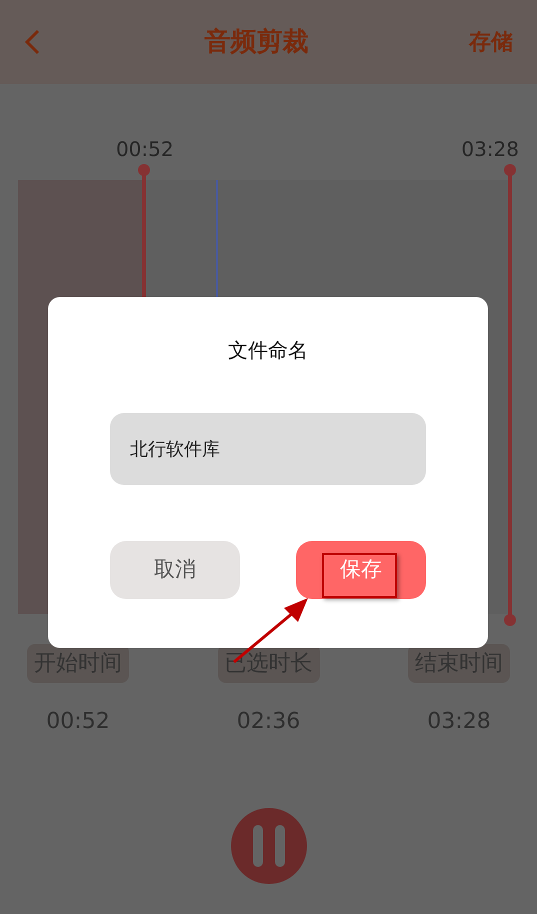 This screenshot has width=537, height=914. I want to click on end-time-label: 03:28, so click(490, 149).